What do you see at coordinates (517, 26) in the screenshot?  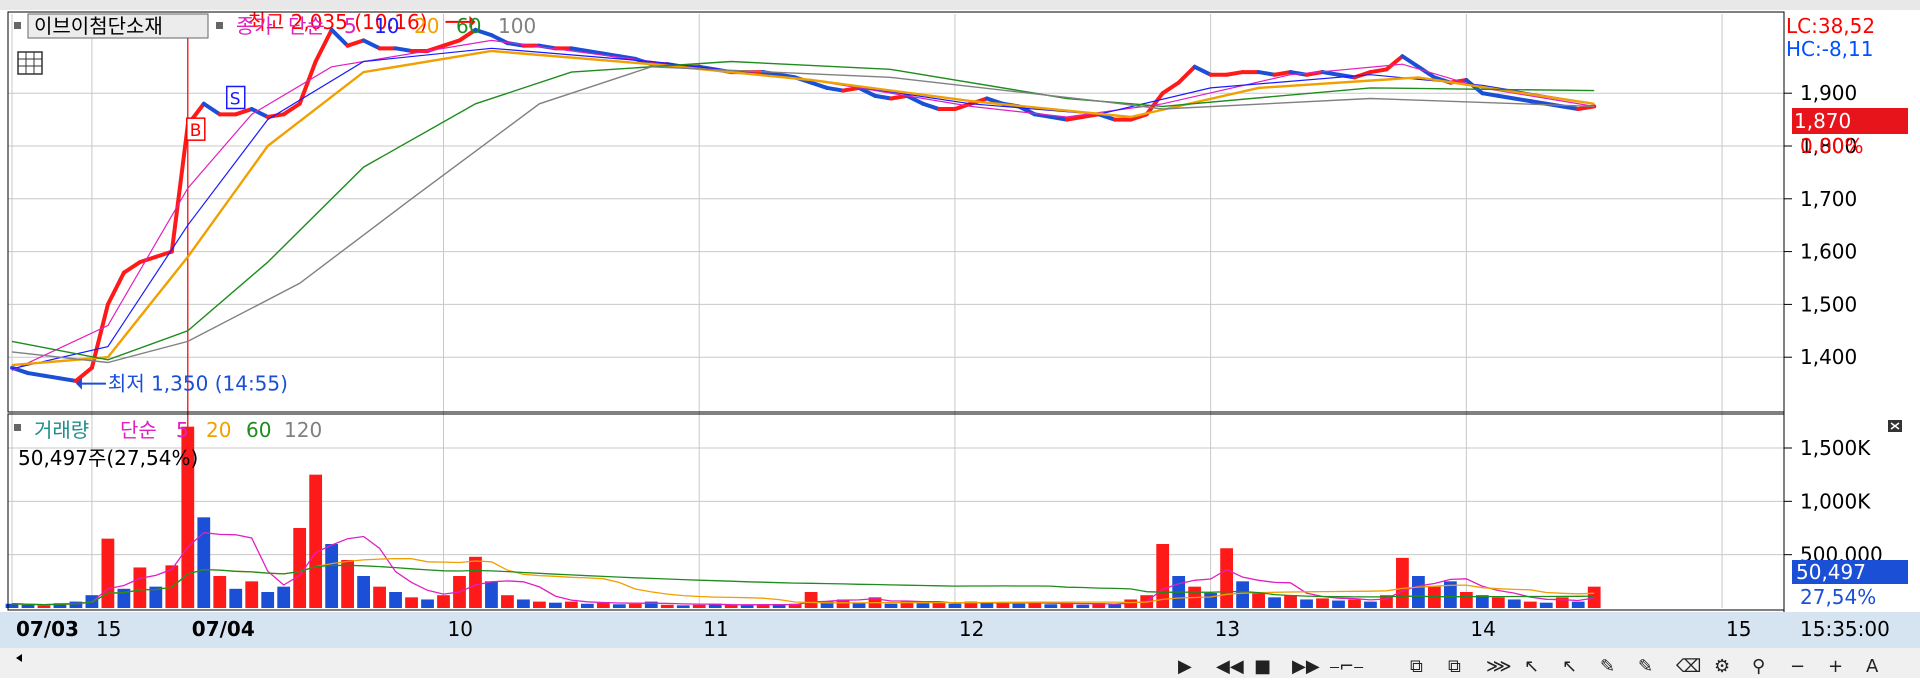 I see `ma-period-100: 100` at bounding box center [517, 26].